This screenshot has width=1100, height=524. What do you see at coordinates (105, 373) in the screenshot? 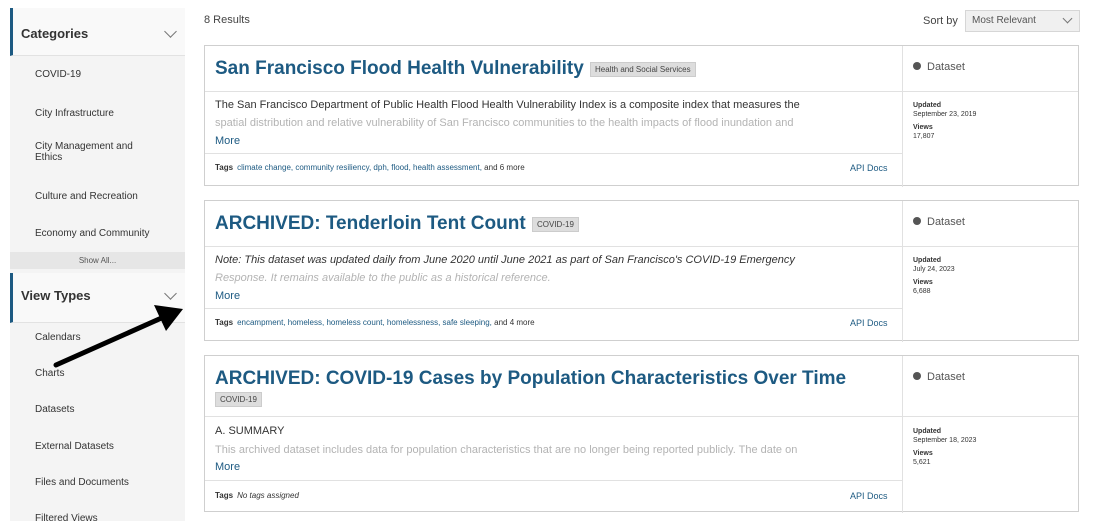
I see `view-type-item: Charts` at bounding box center [105, 373].